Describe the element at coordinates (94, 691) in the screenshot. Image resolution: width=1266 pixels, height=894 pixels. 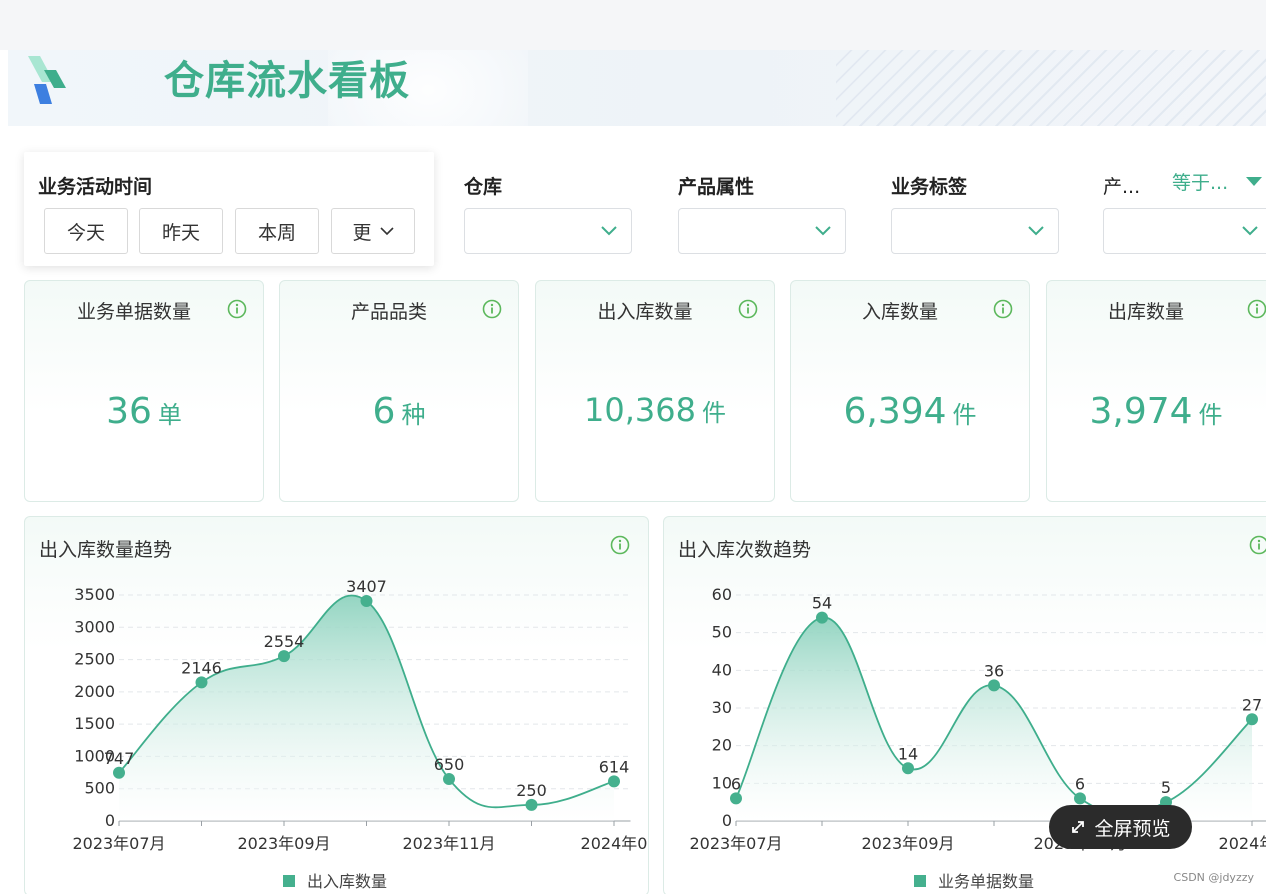
I see `y-tick-label: 2000` at that location.